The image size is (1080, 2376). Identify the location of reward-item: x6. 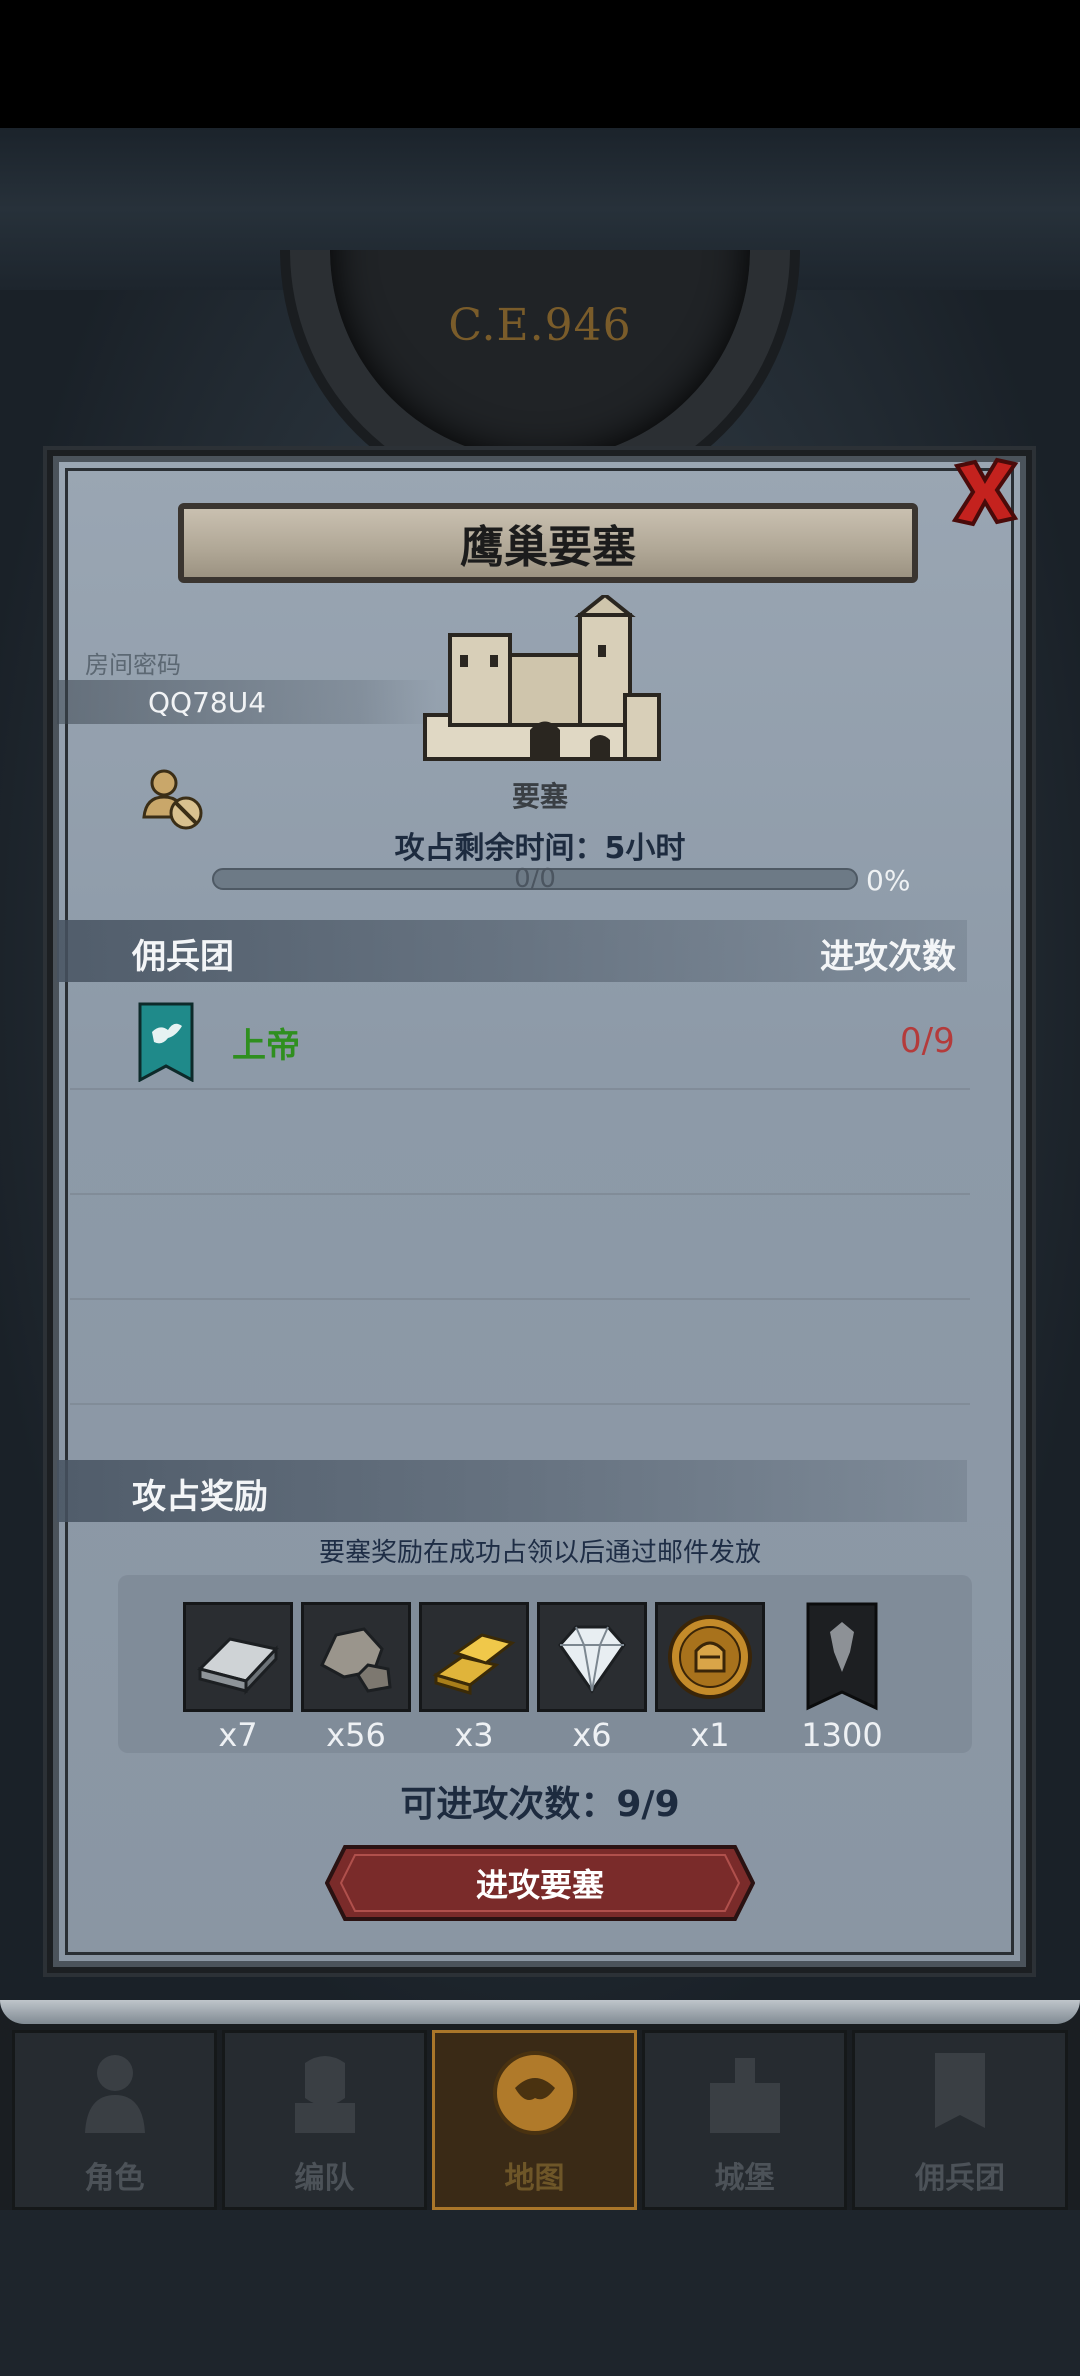
(592, 1678).